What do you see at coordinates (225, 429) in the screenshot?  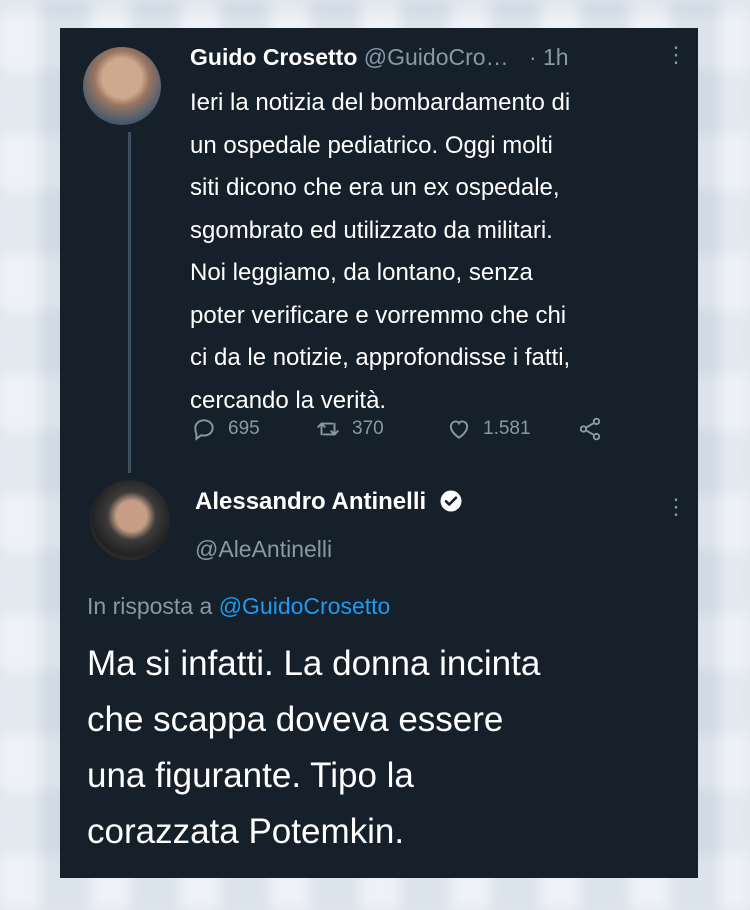 I see `reply-button: 695` at bounding box center [225, 429].